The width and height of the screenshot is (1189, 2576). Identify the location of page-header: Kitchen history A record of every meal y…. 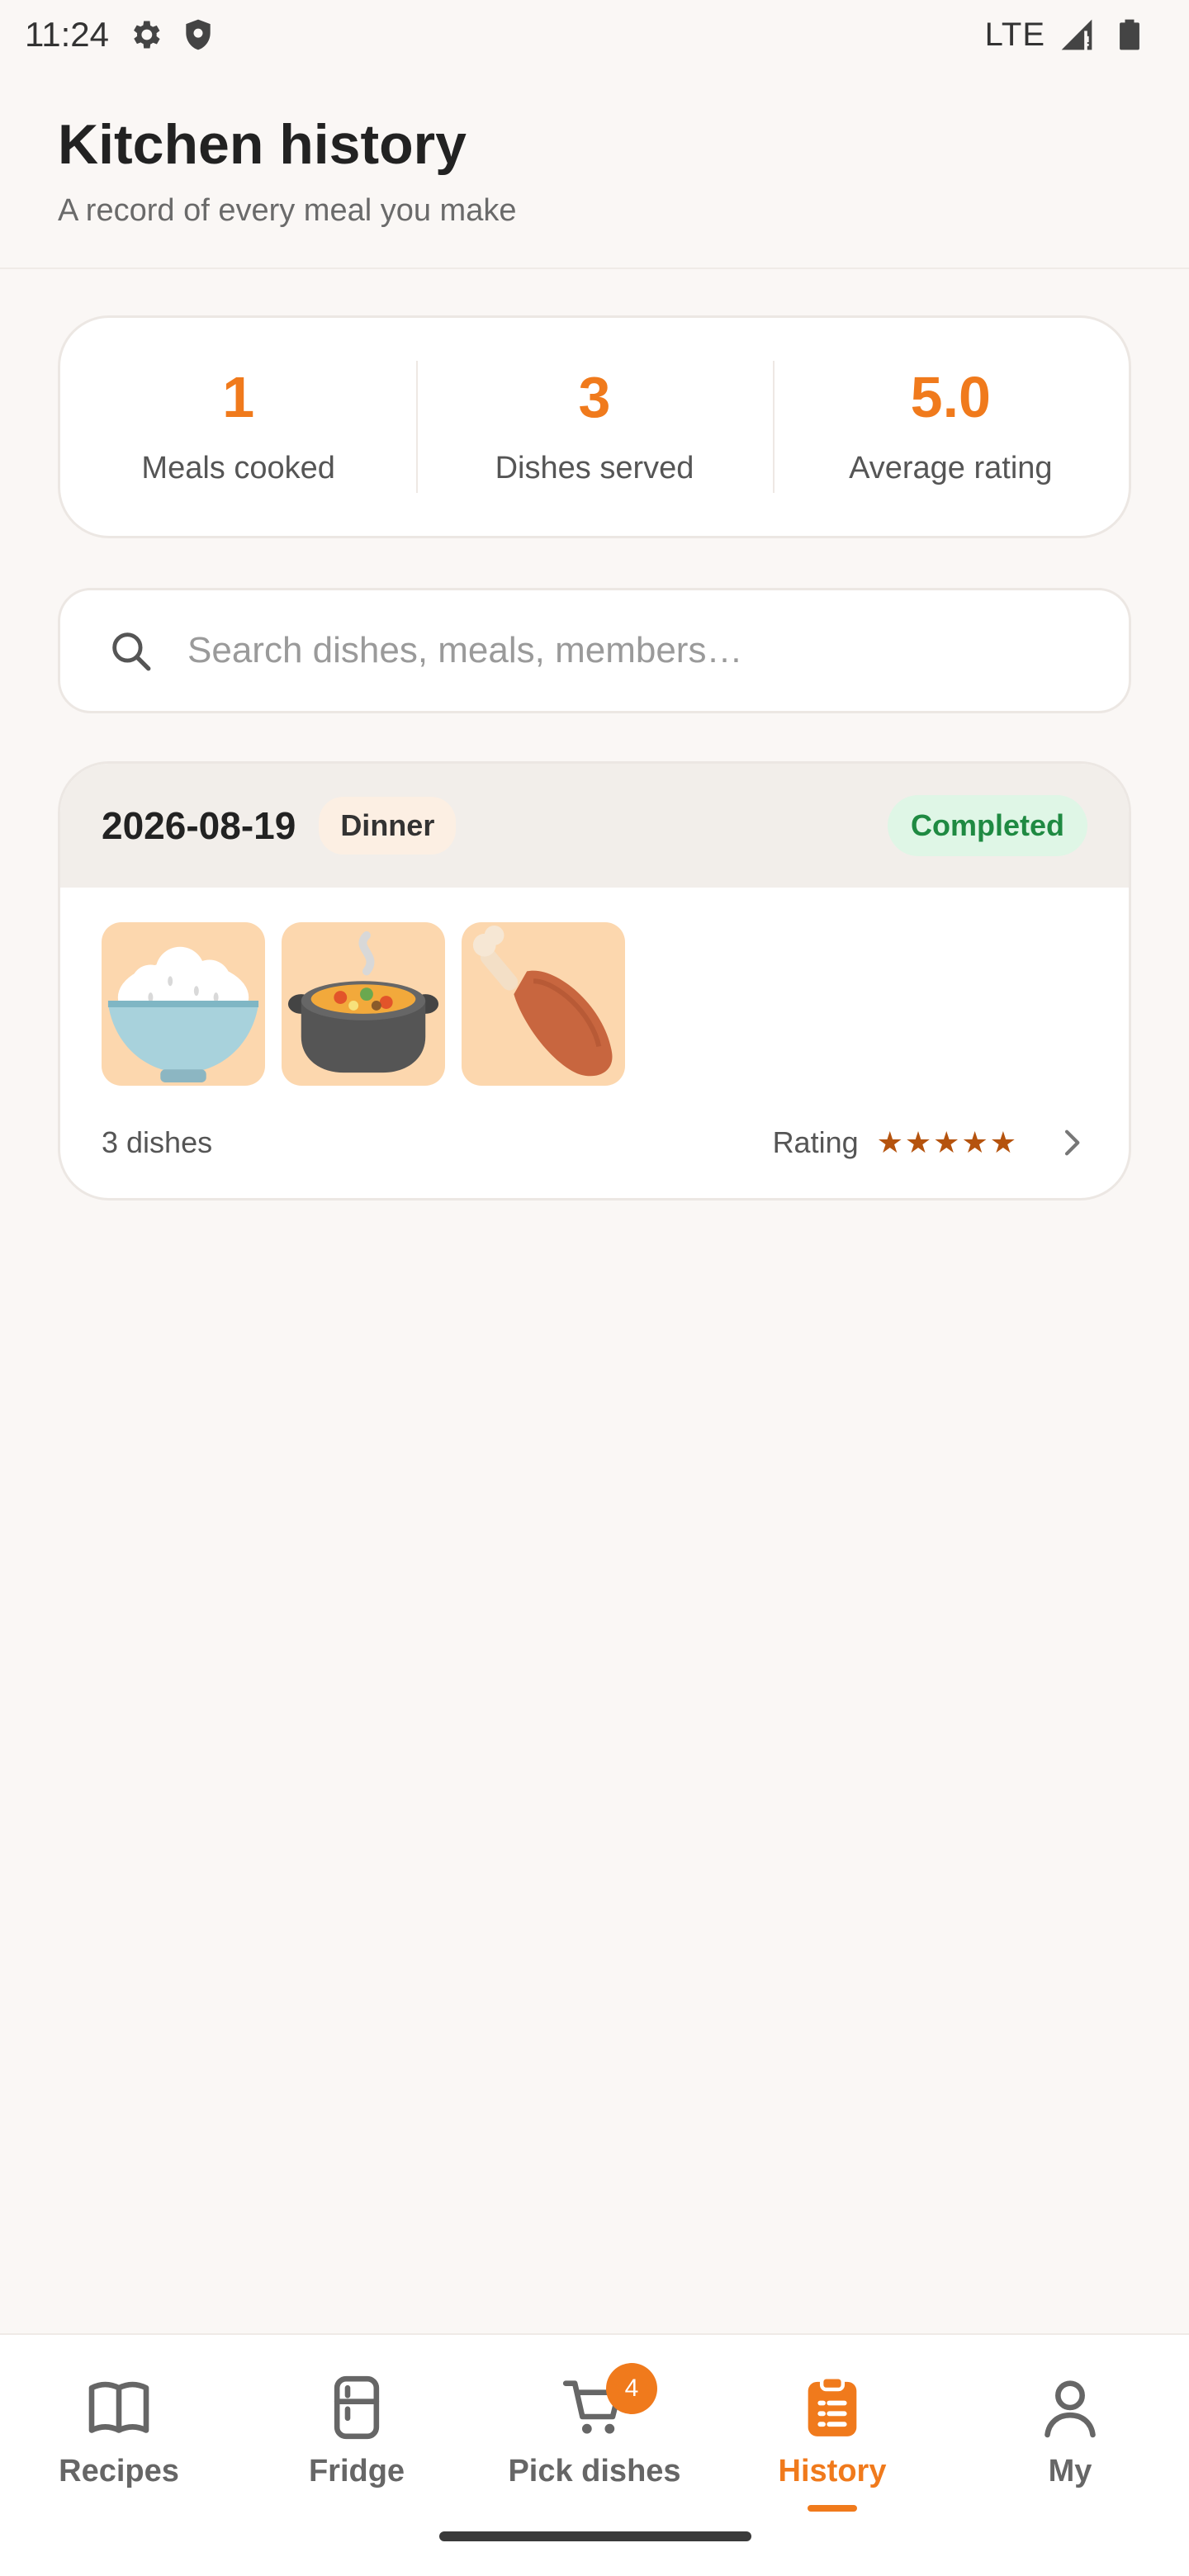
(594, 169).